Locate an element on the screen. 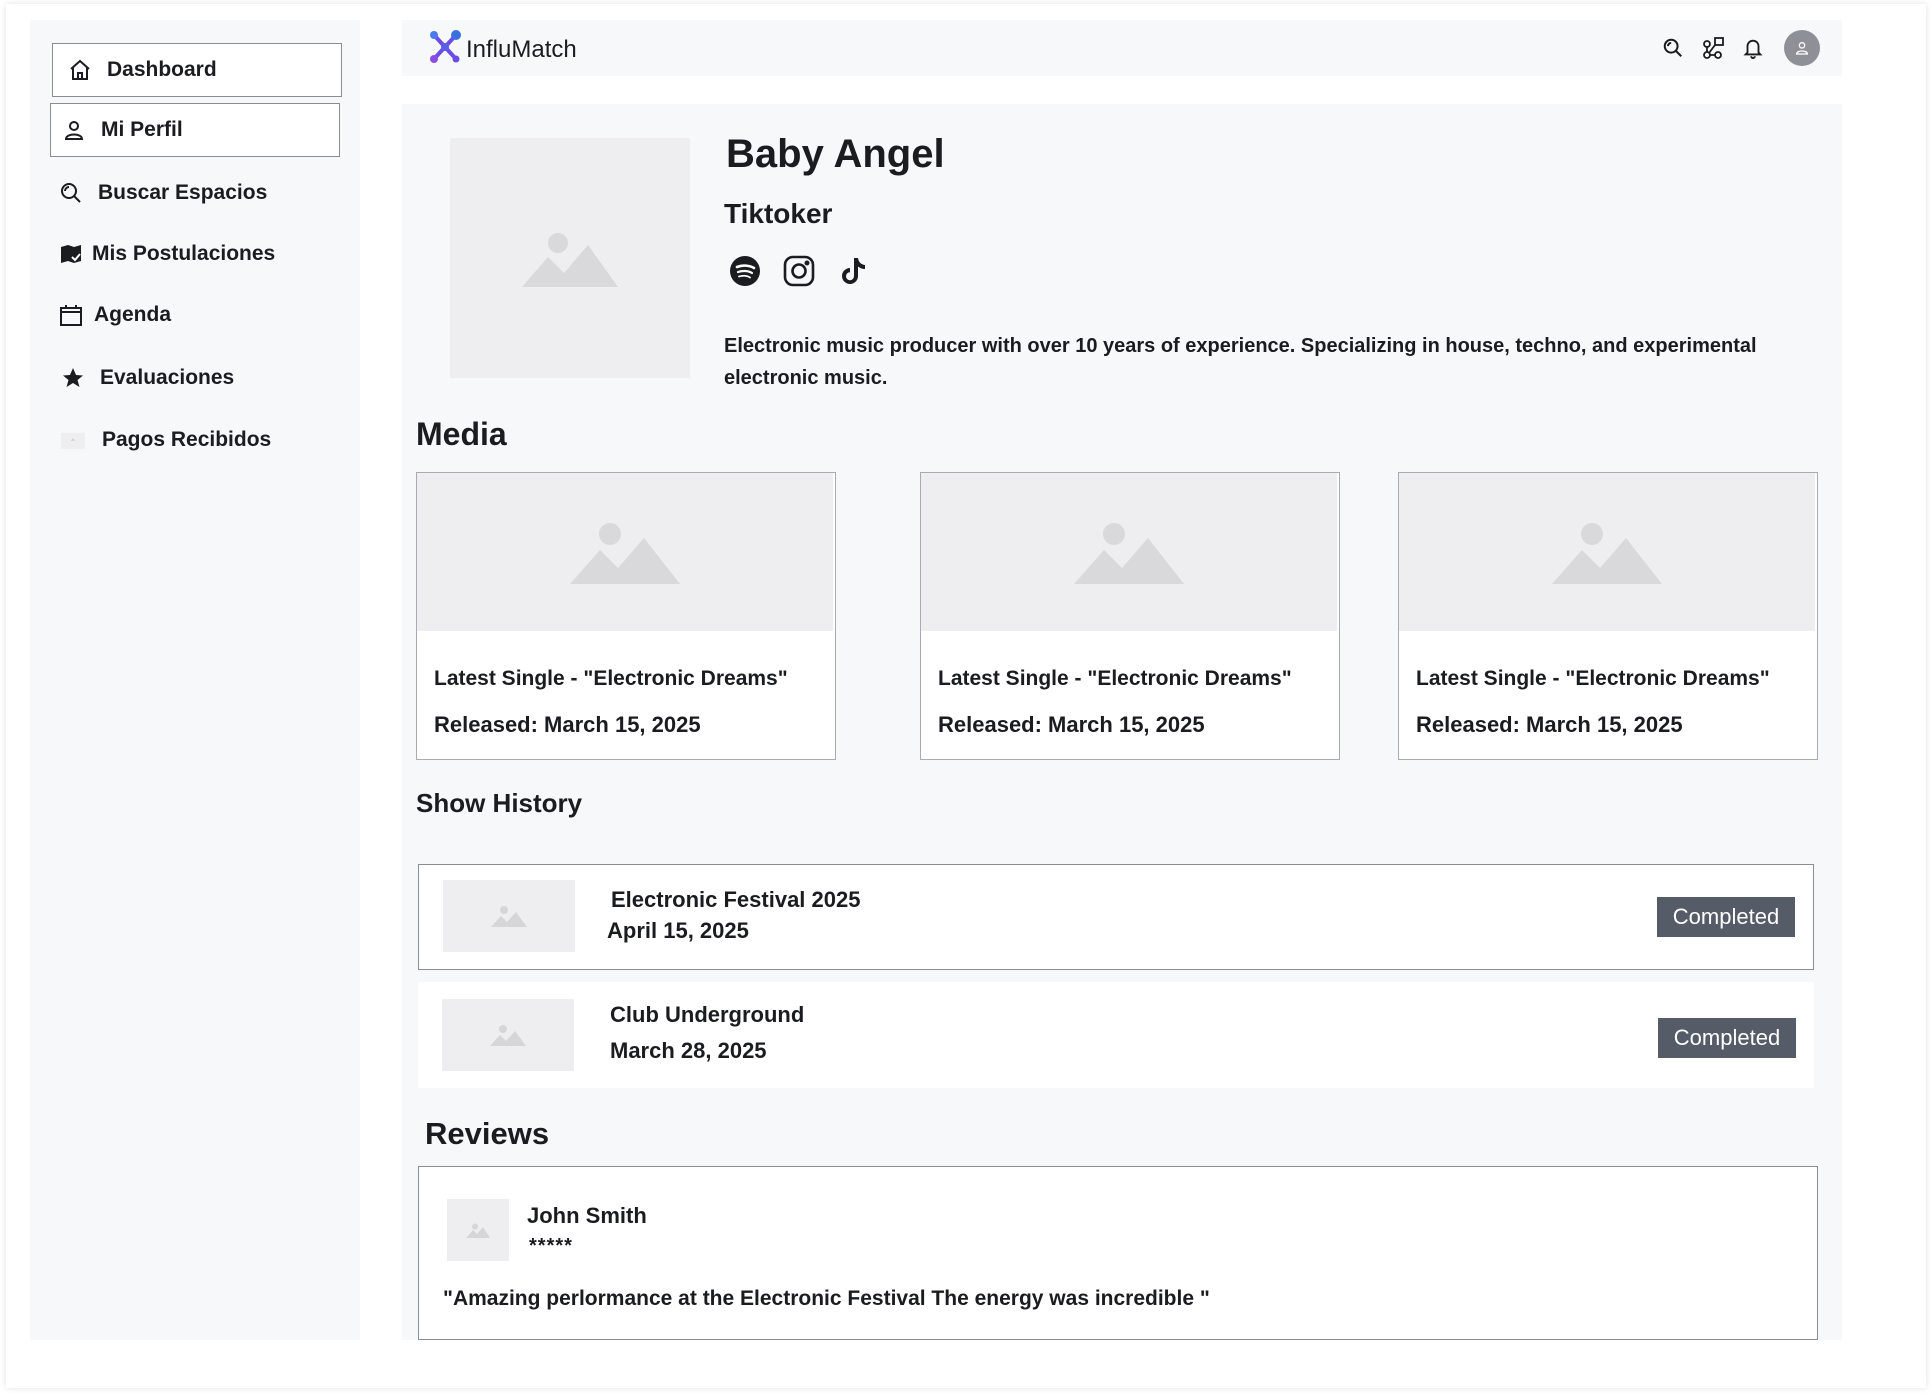 This screenshot has width=1932, height=1397. profile-name: Baby Angel is located at coordinates (835, 154).